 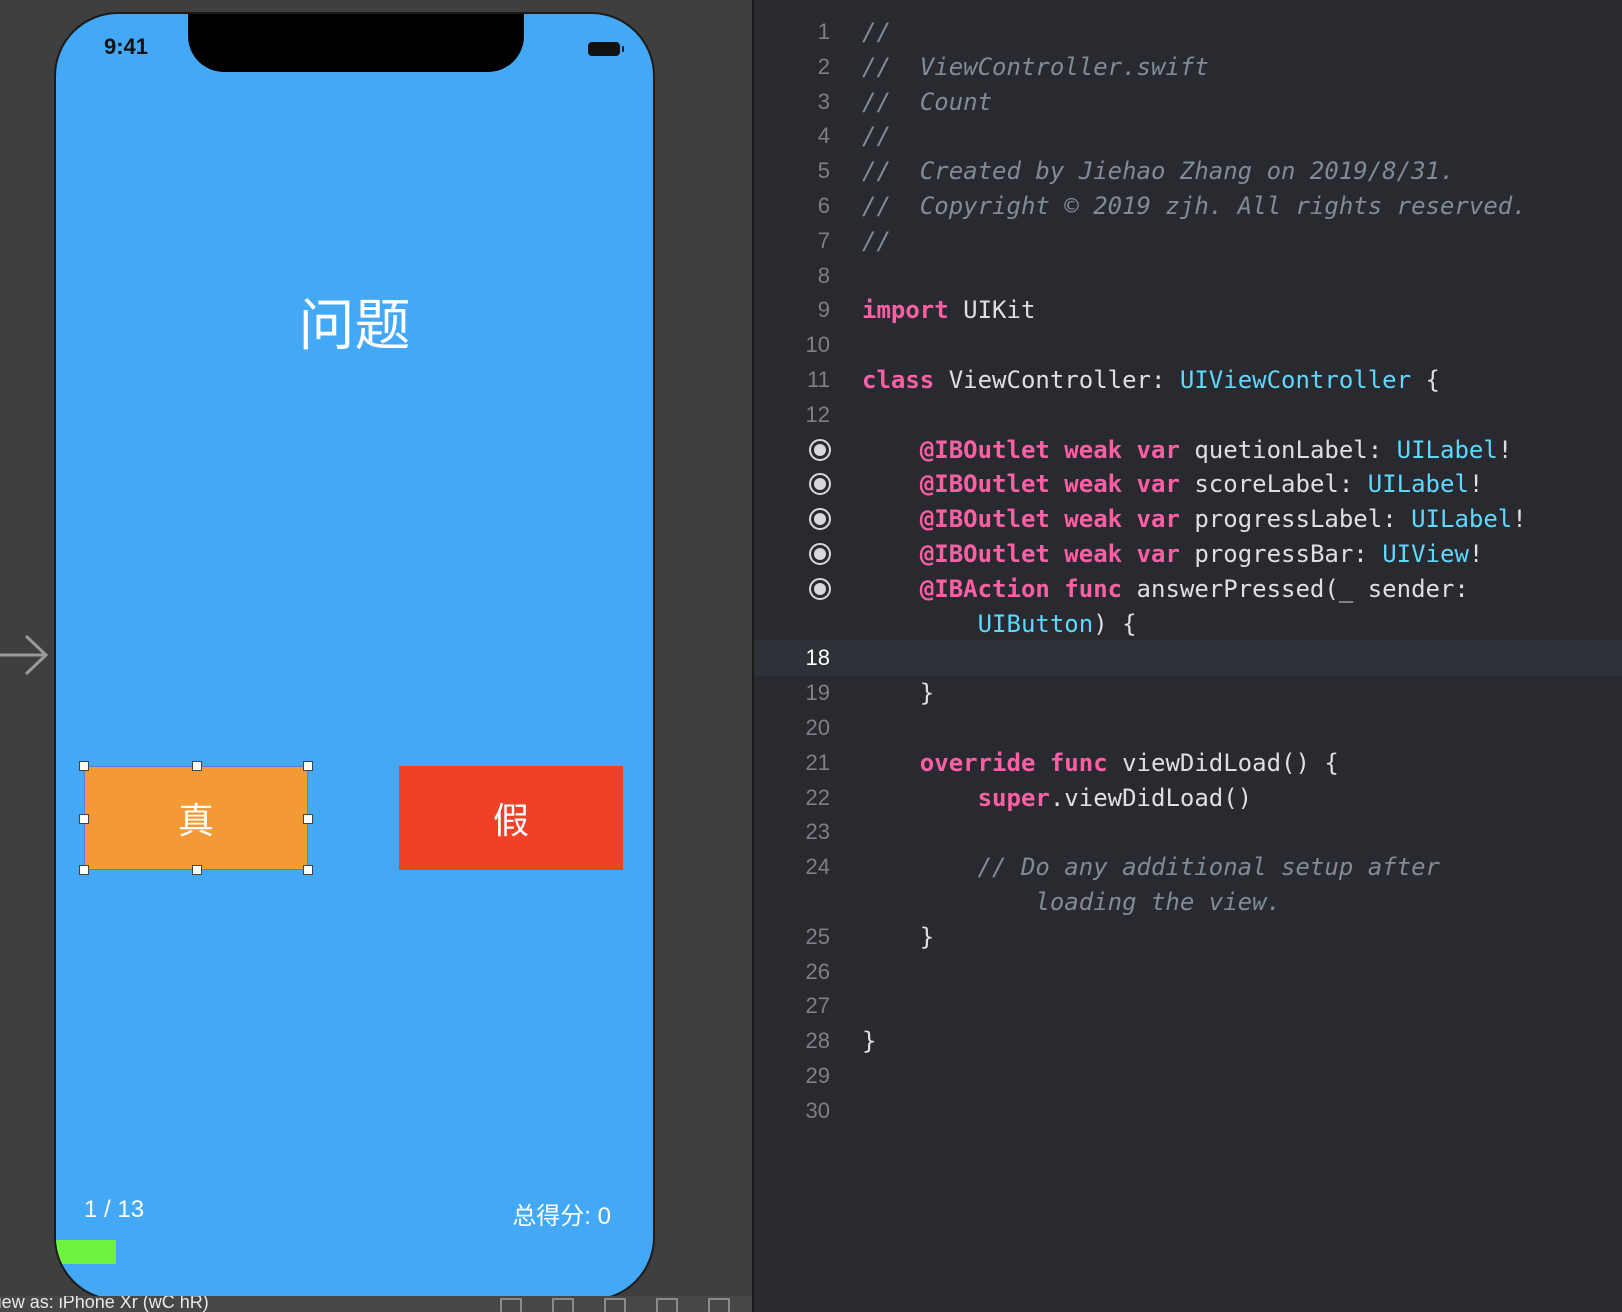 I want to click on score-label: 总得分: 0, so click(x=561, y=1213).